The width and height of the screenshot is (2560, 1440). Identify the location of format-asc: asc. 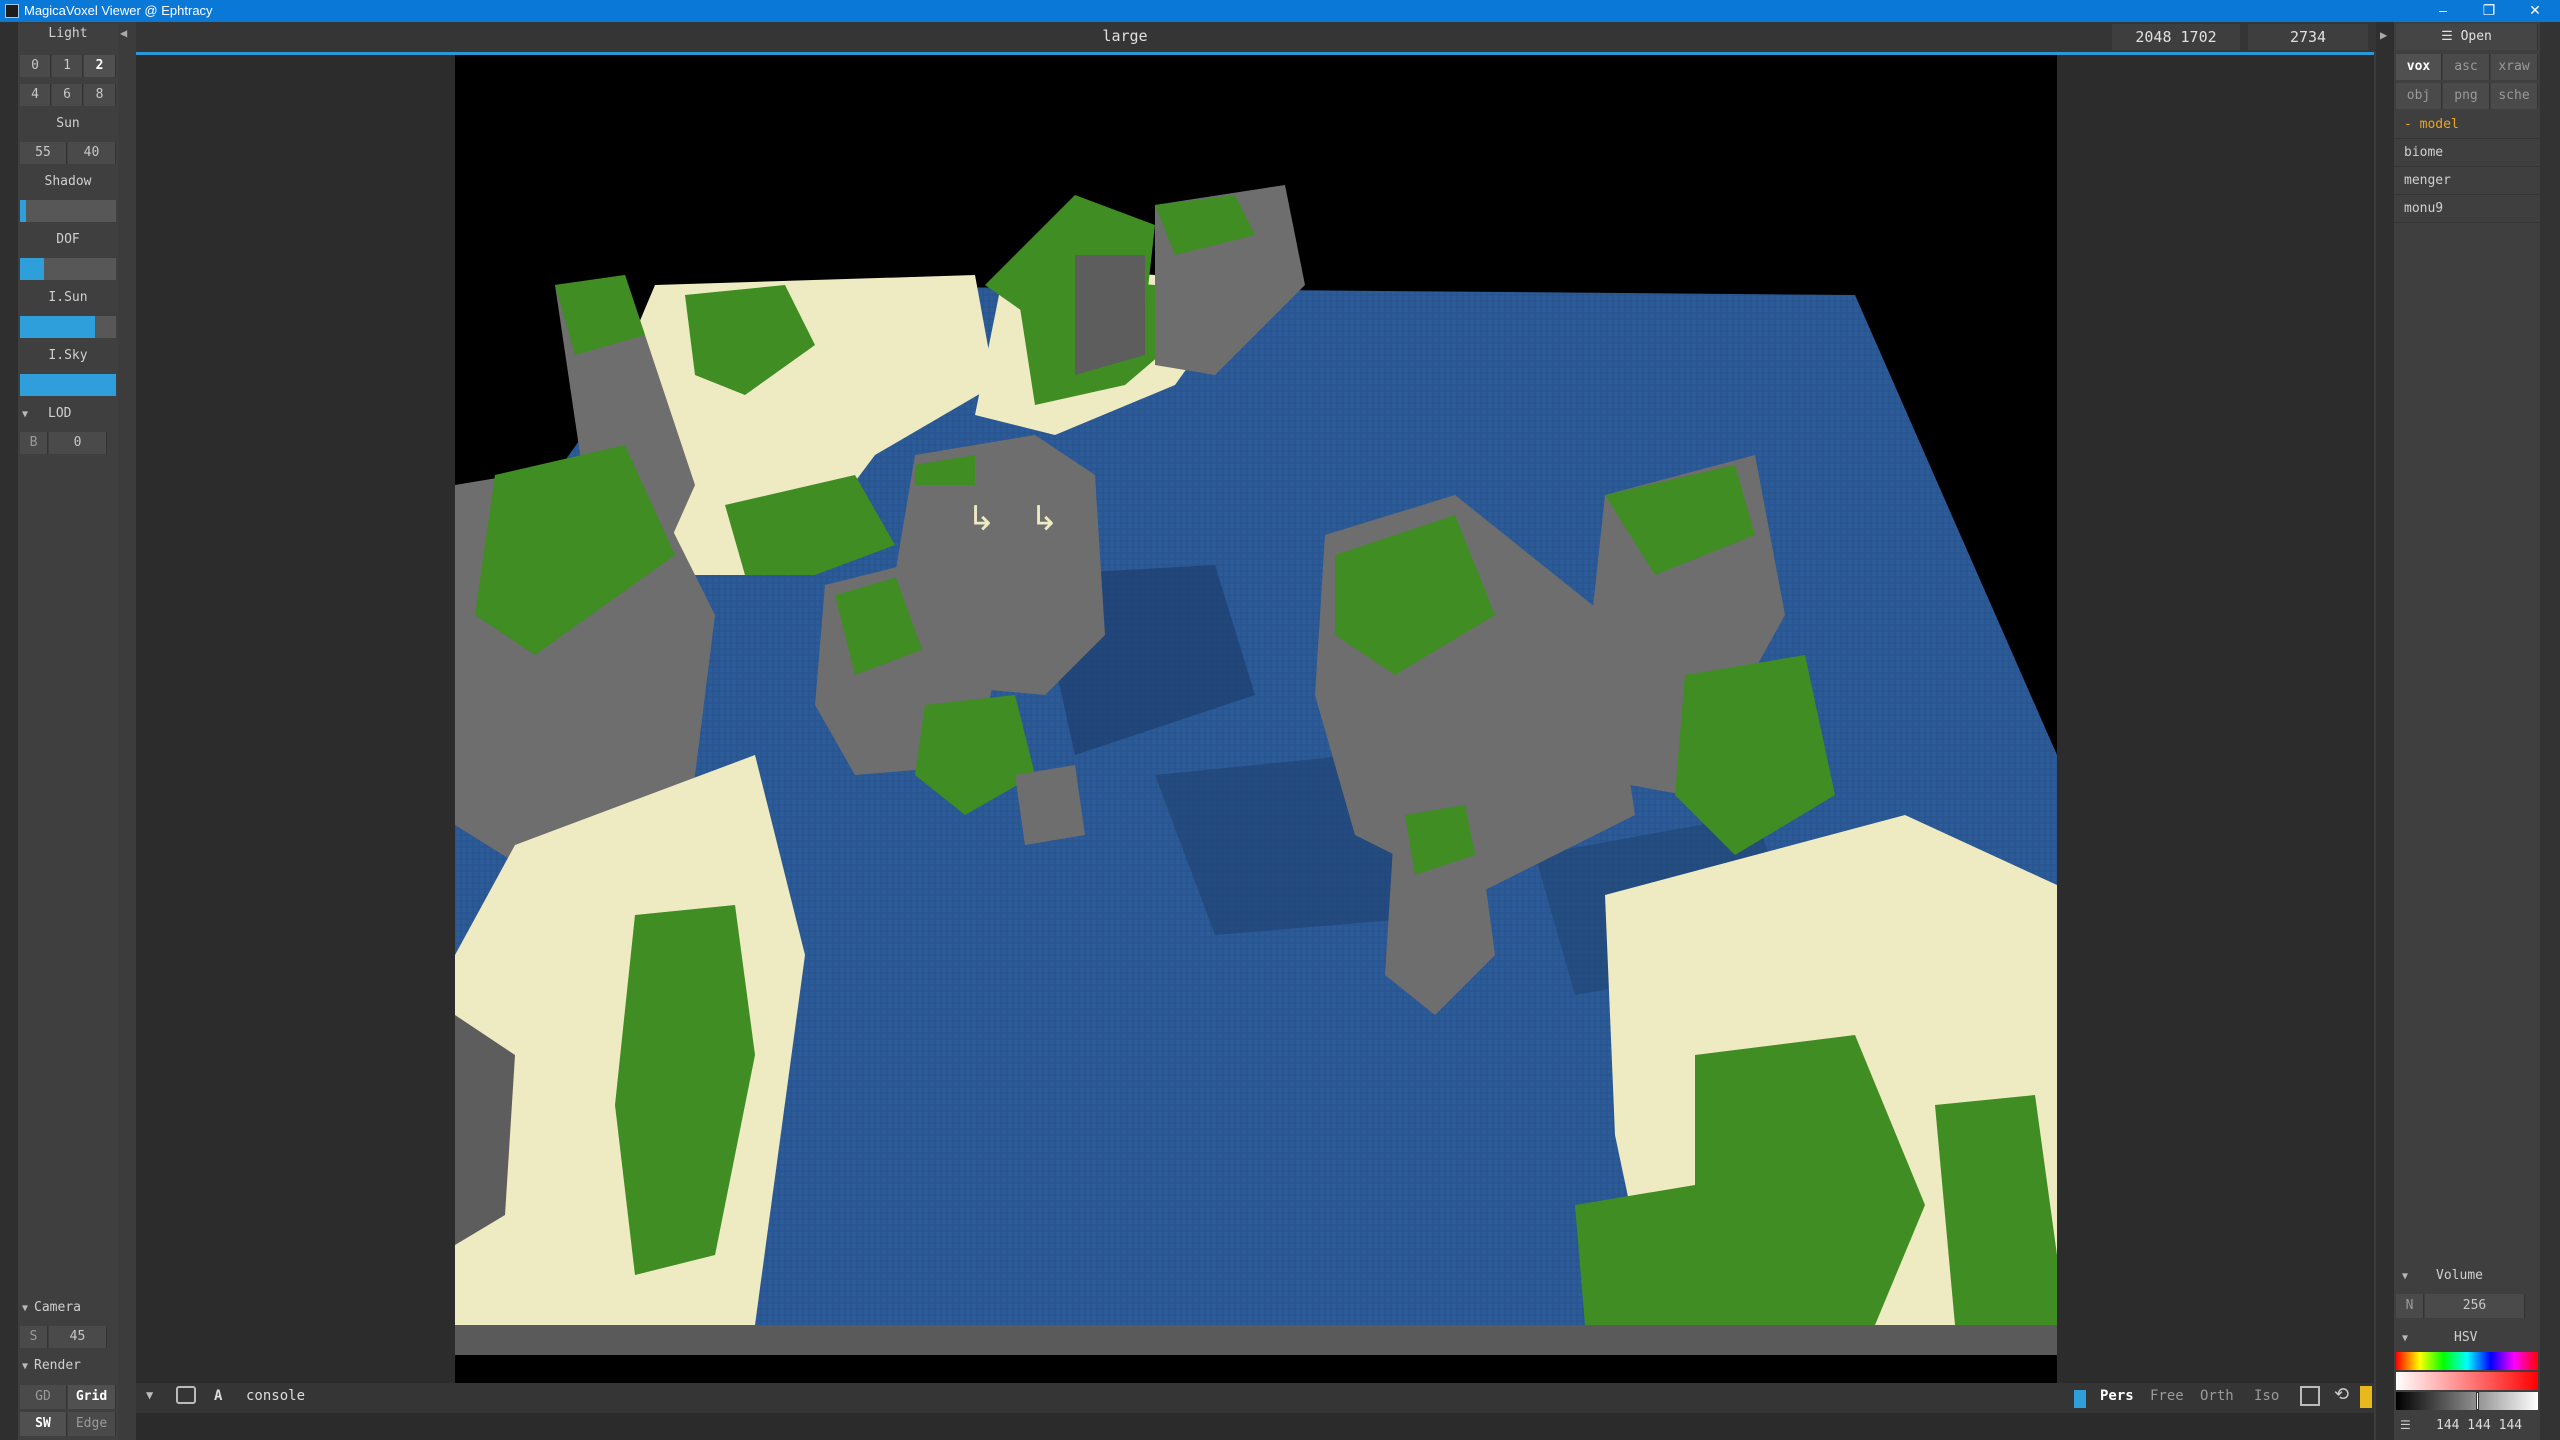
(2466, 67).